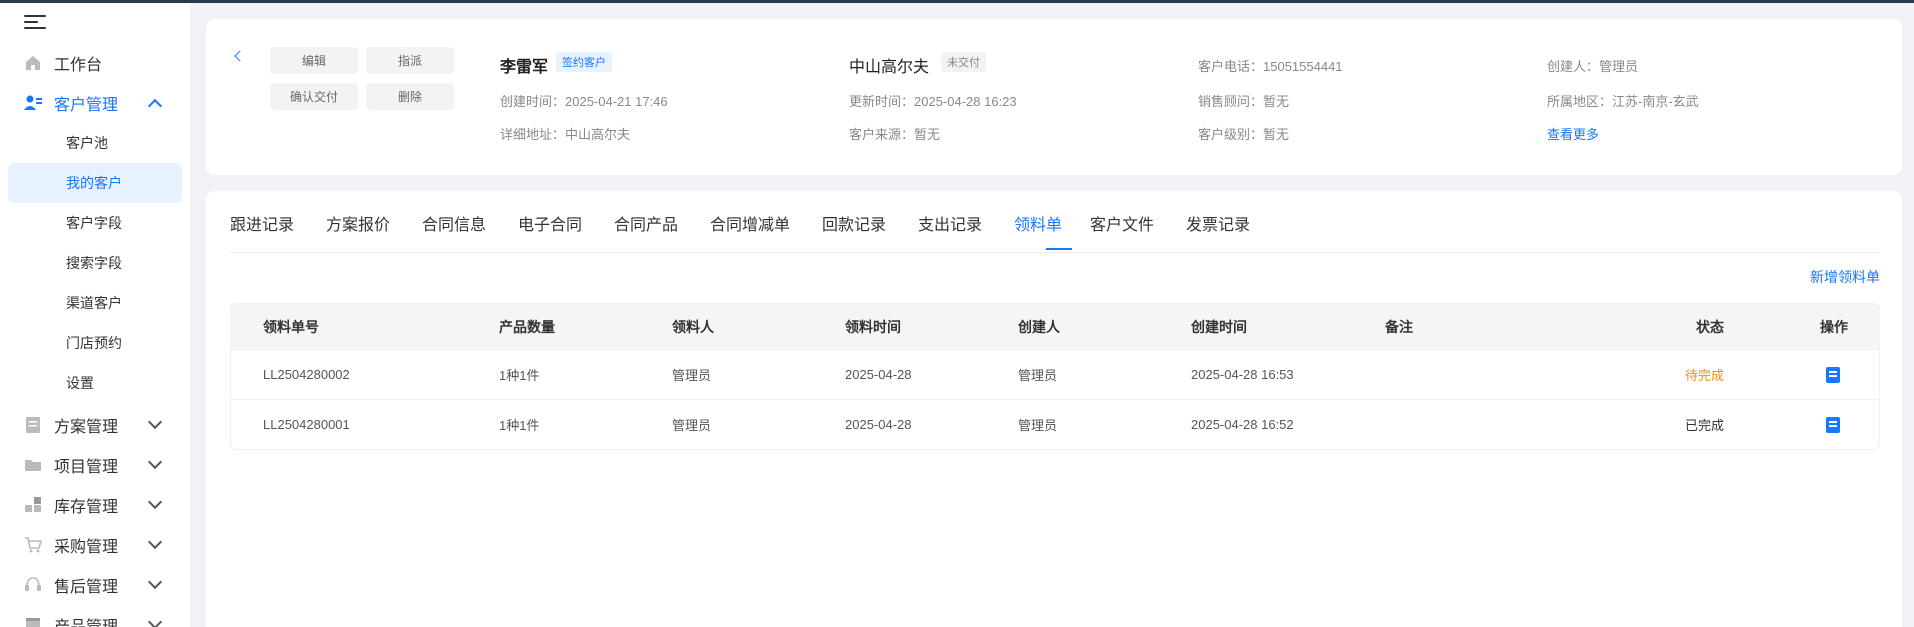 This screenshot has width=1914, height=627. Describe the element at coordinates (957, 1) in the screenshot. I see `top-border` at that location.